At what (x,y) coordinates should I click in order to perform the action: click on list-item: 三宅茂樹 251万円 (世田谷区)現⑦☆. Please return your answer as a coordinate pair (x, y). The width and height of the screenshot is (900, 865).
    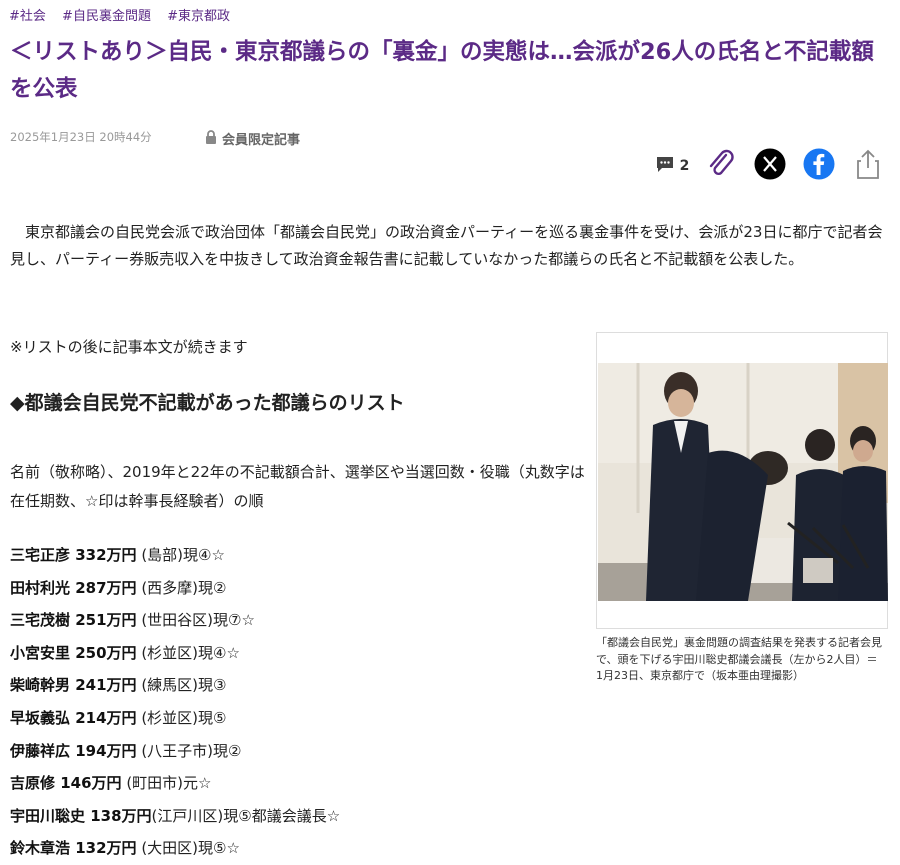
    Looking at the image, I should click on (175, 620).